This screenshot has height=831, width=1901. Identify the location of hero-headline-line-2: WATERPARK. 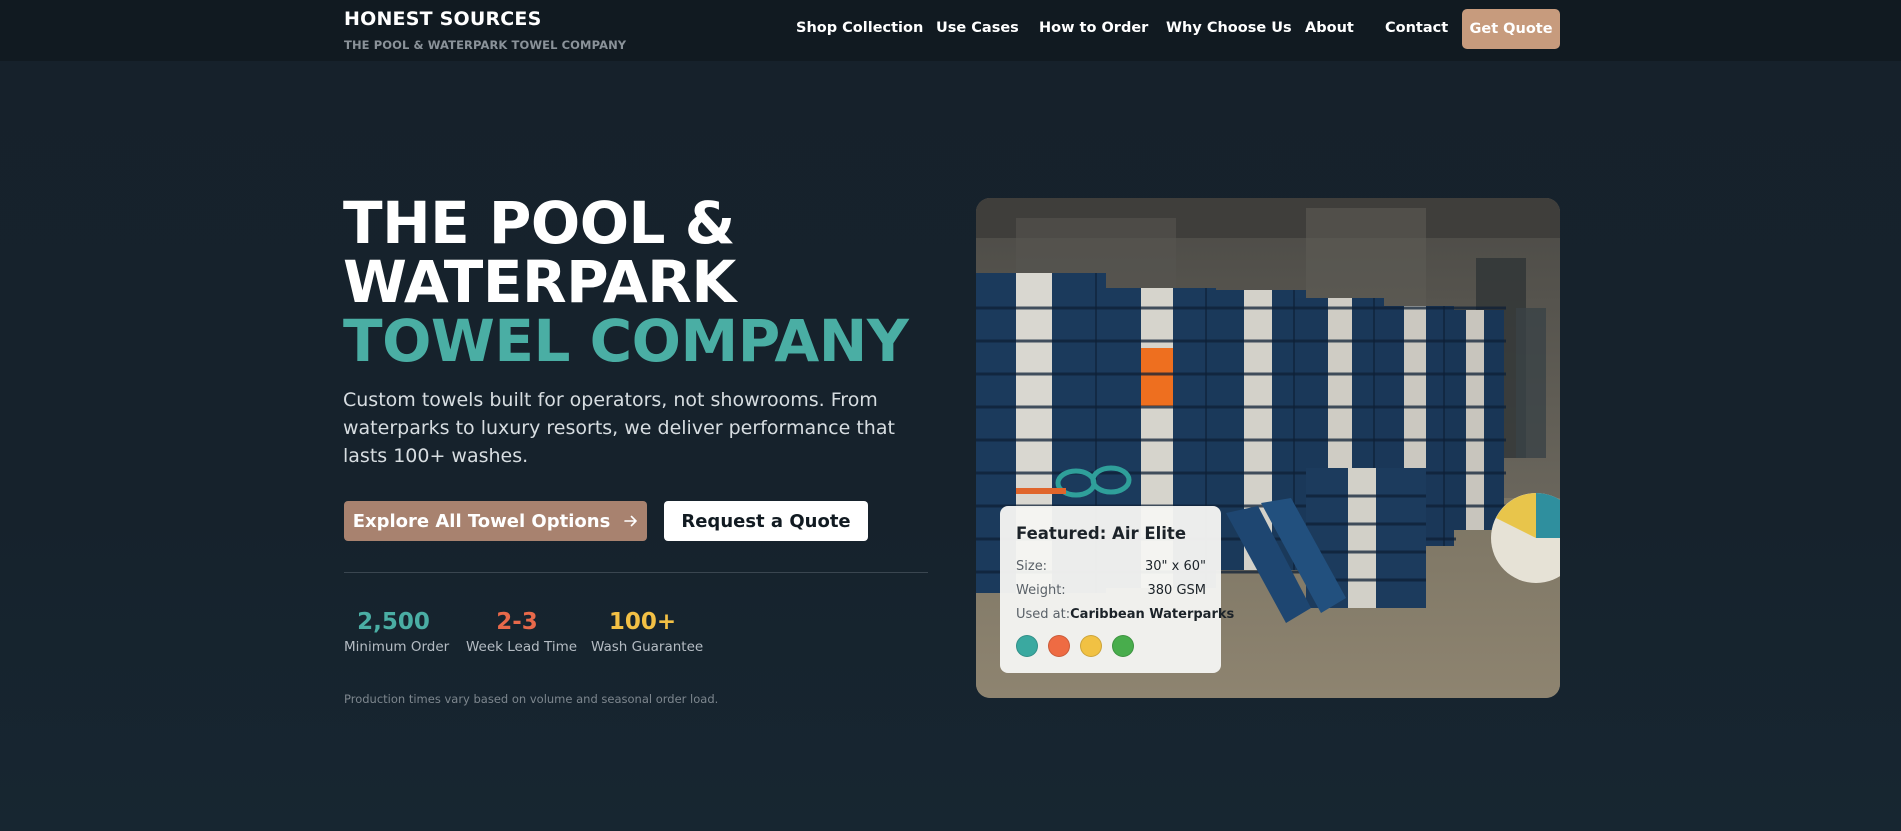
(539, 282).